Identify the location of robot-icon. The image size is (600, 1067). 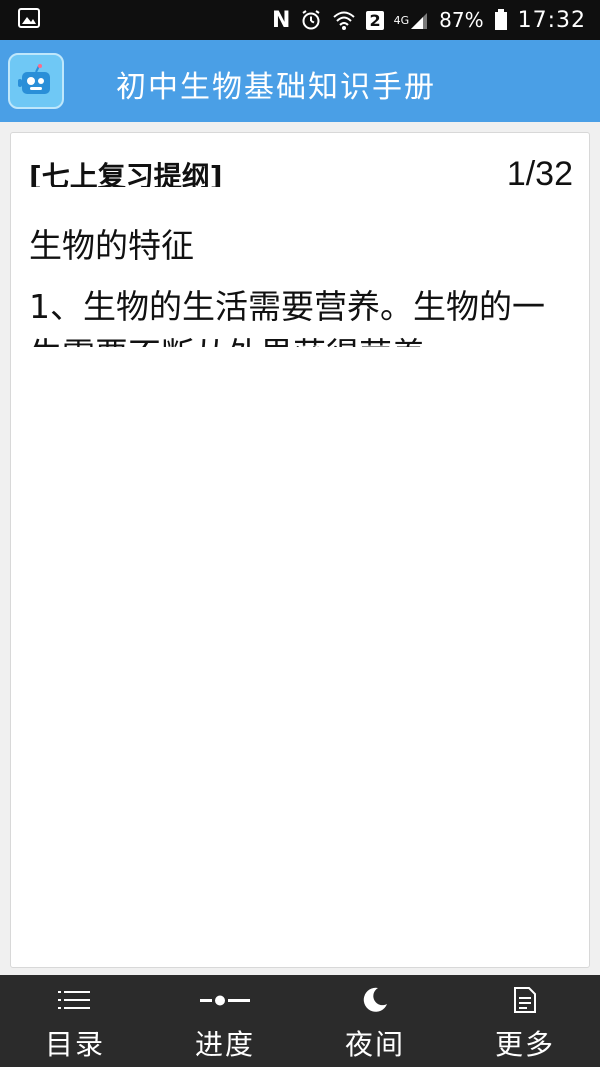
(36, 81).